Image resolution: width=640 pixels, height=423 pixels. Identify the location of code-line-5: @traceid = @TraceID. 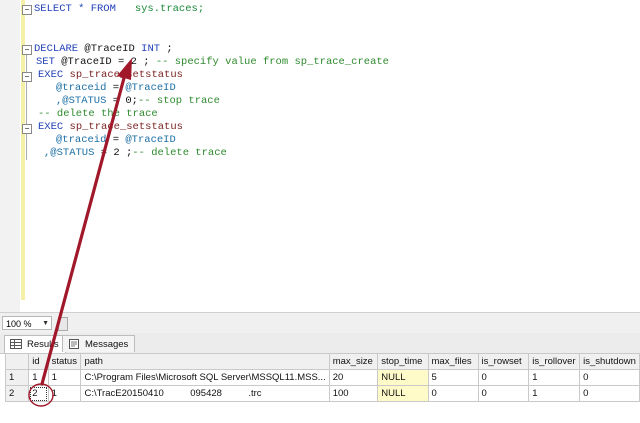
(116, 88).